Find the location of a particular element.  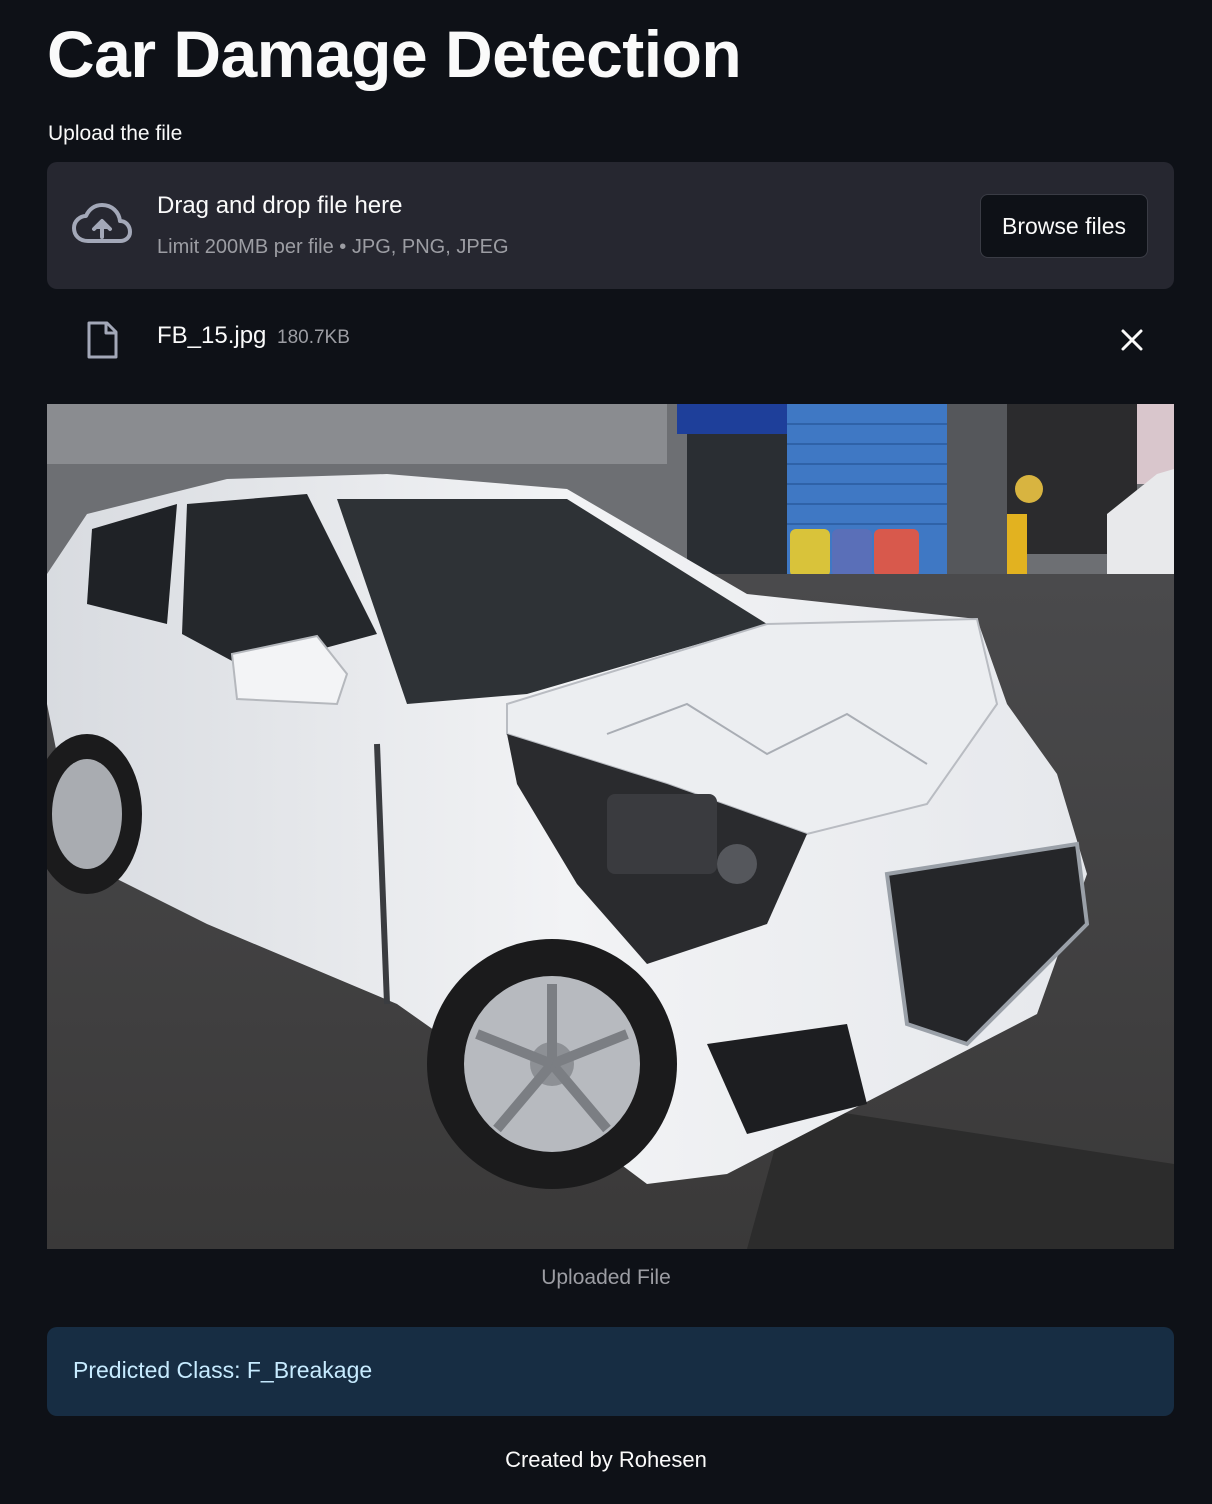

file-icon is located at coordinates (102, 340).